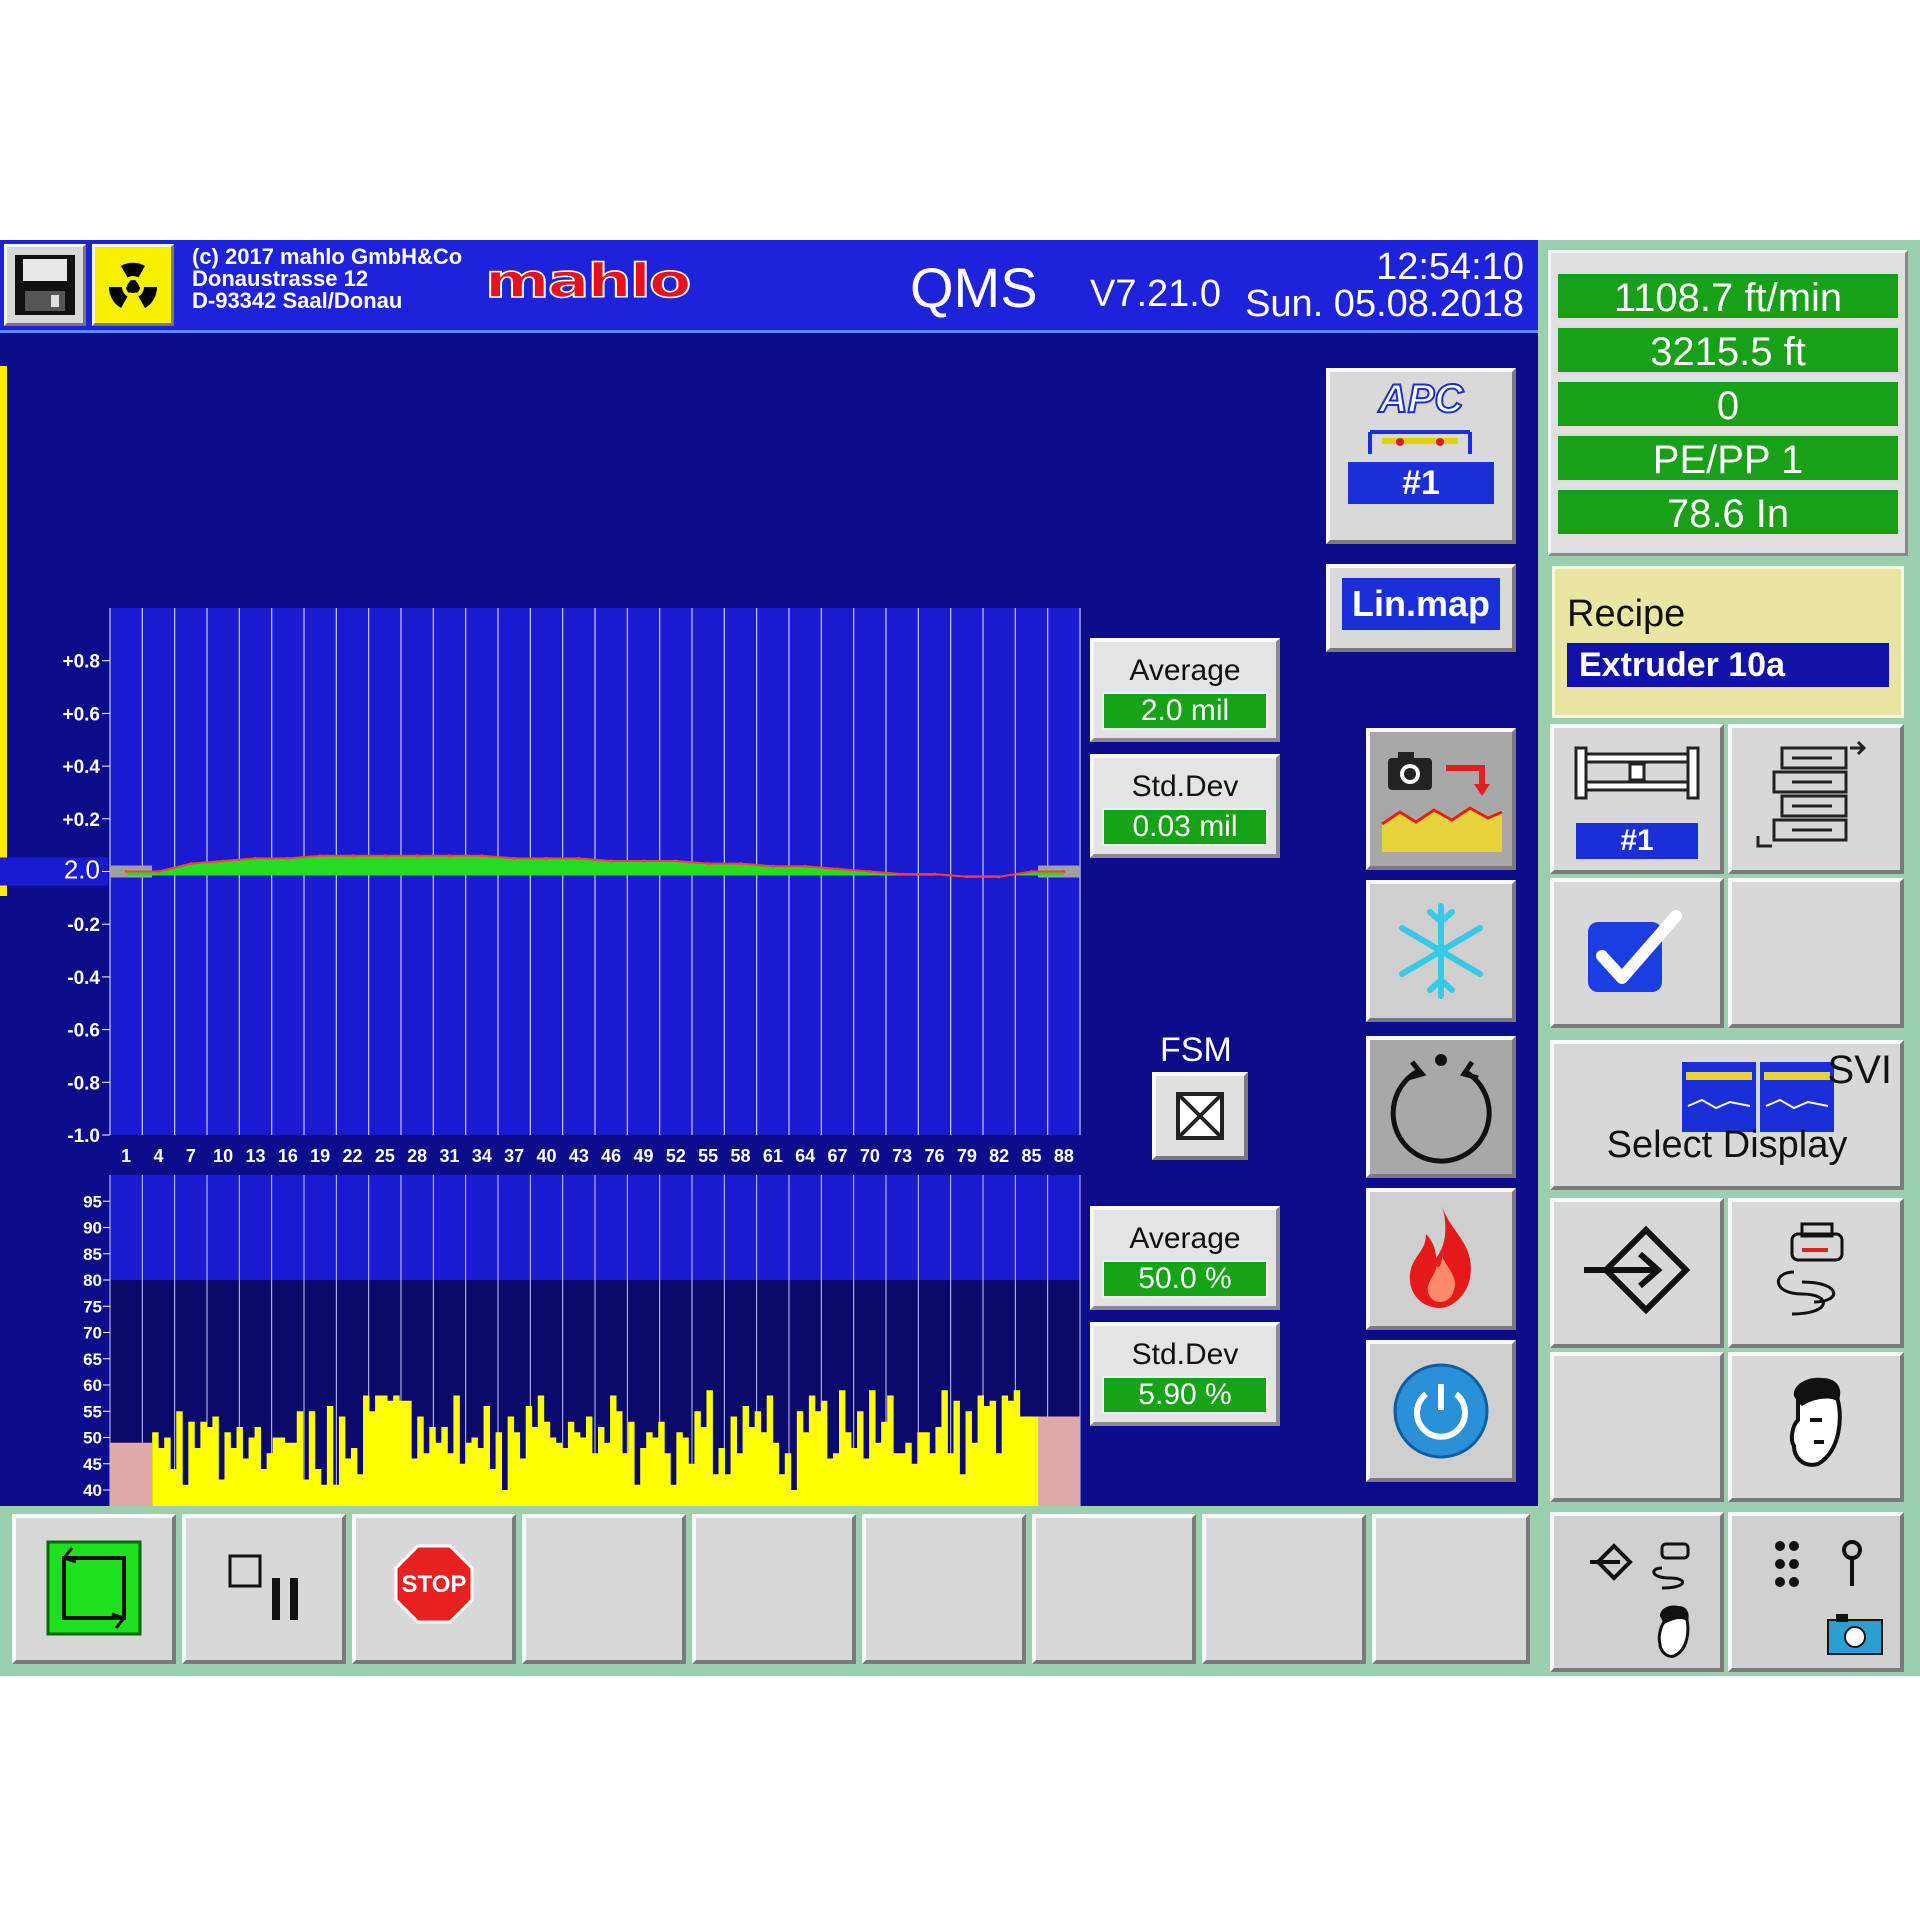 This screenshot has height=1920, width=1920. I want to click on average-value: 2.0 mil, so click(1185, 711).